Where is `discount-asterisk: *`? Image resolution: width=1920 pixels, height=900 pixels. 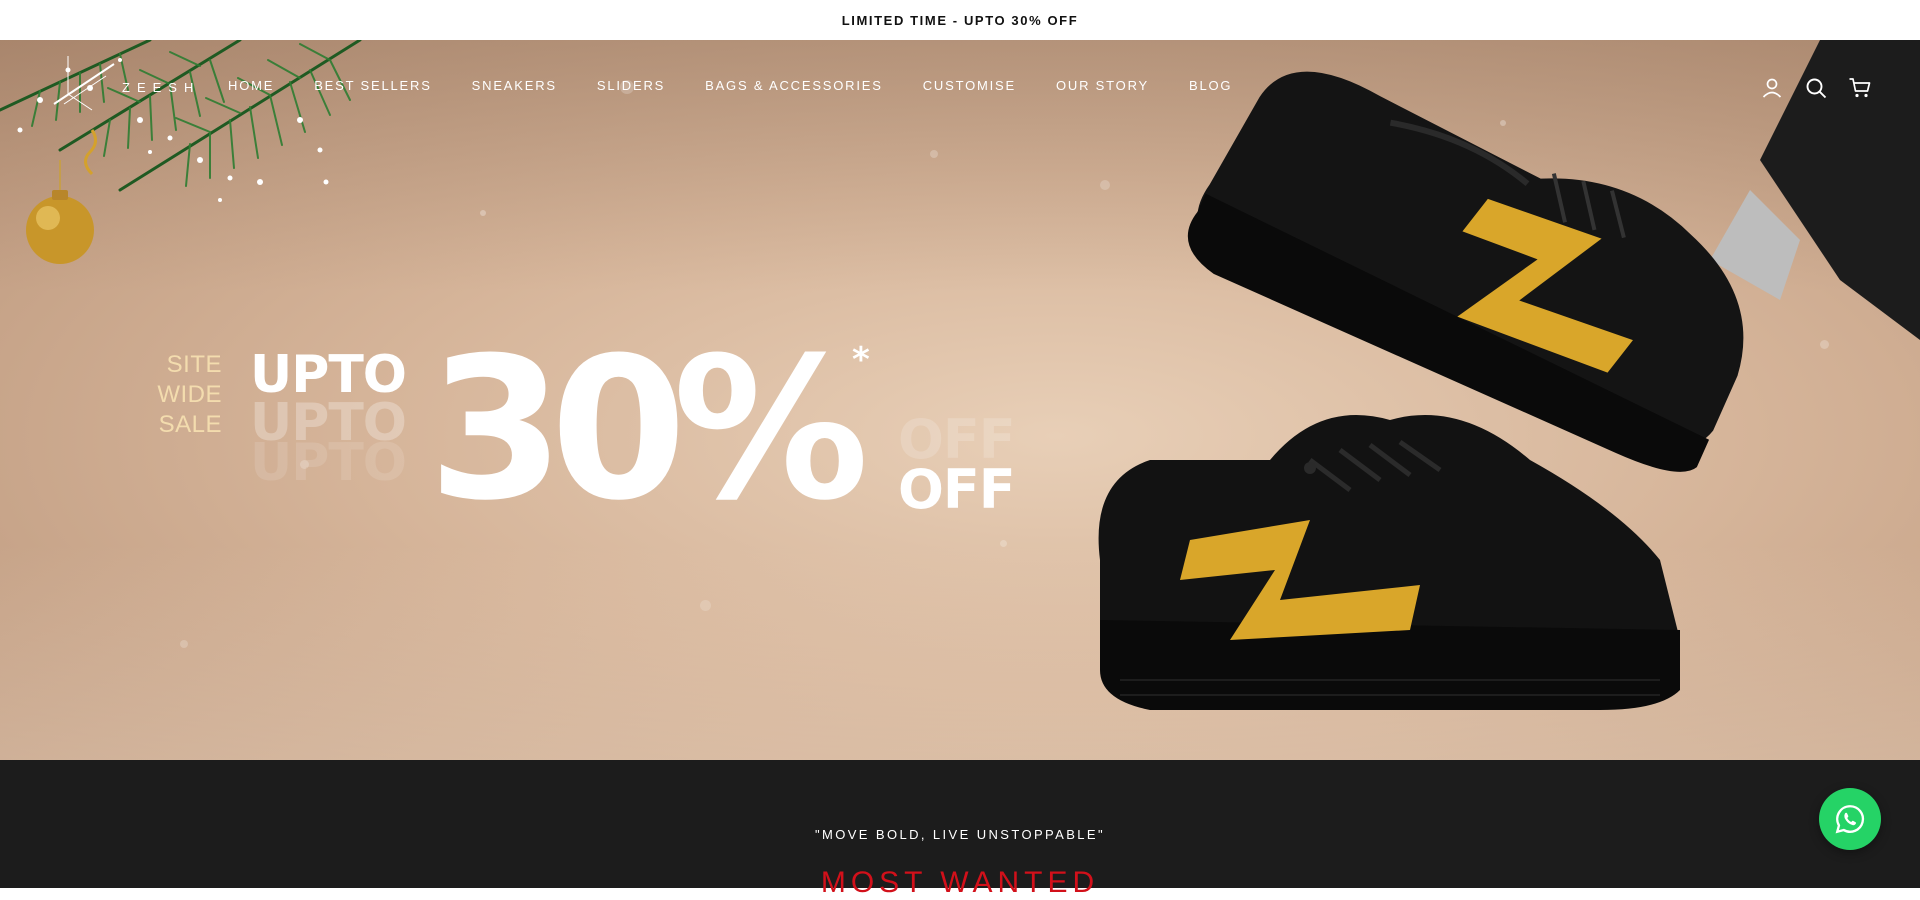 discount-asterisk: * is located at coordinates (861, 360).